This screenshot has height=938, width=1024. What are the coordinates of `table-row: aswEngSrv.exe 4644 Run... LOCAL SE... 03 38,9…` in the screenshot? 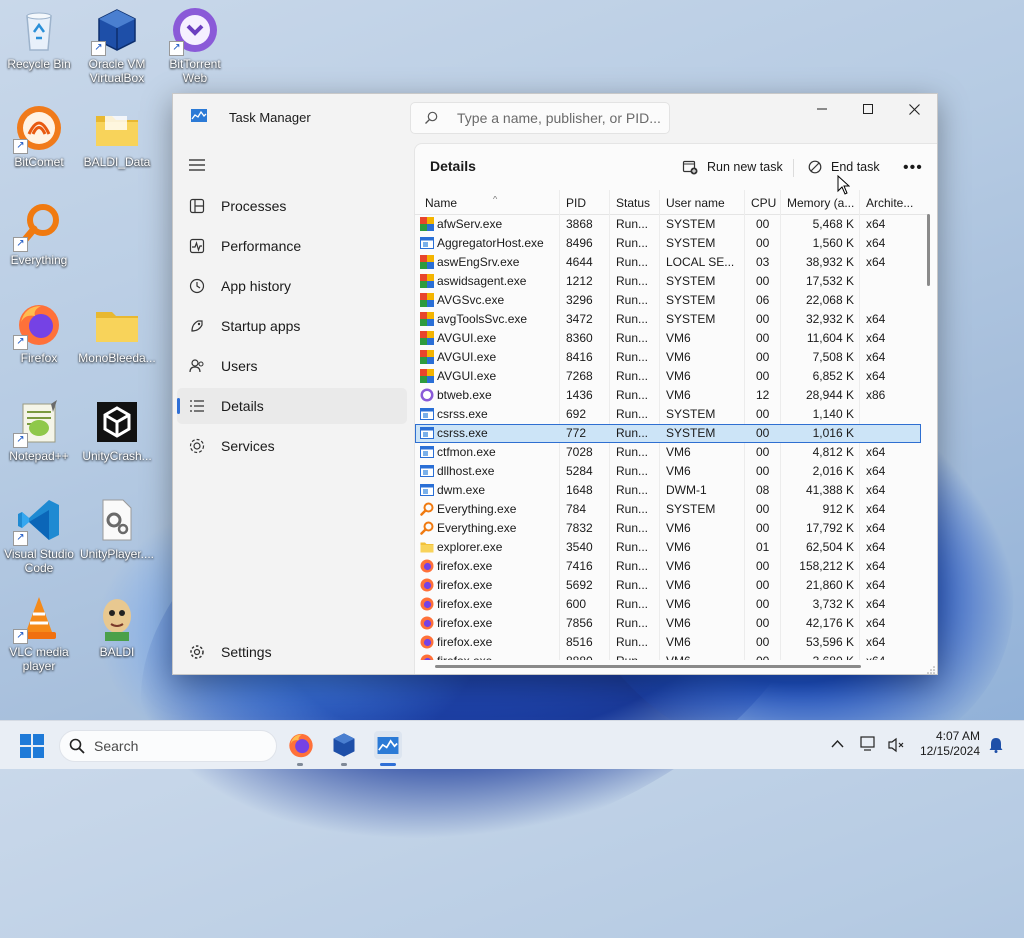 It's located at (668, 262).